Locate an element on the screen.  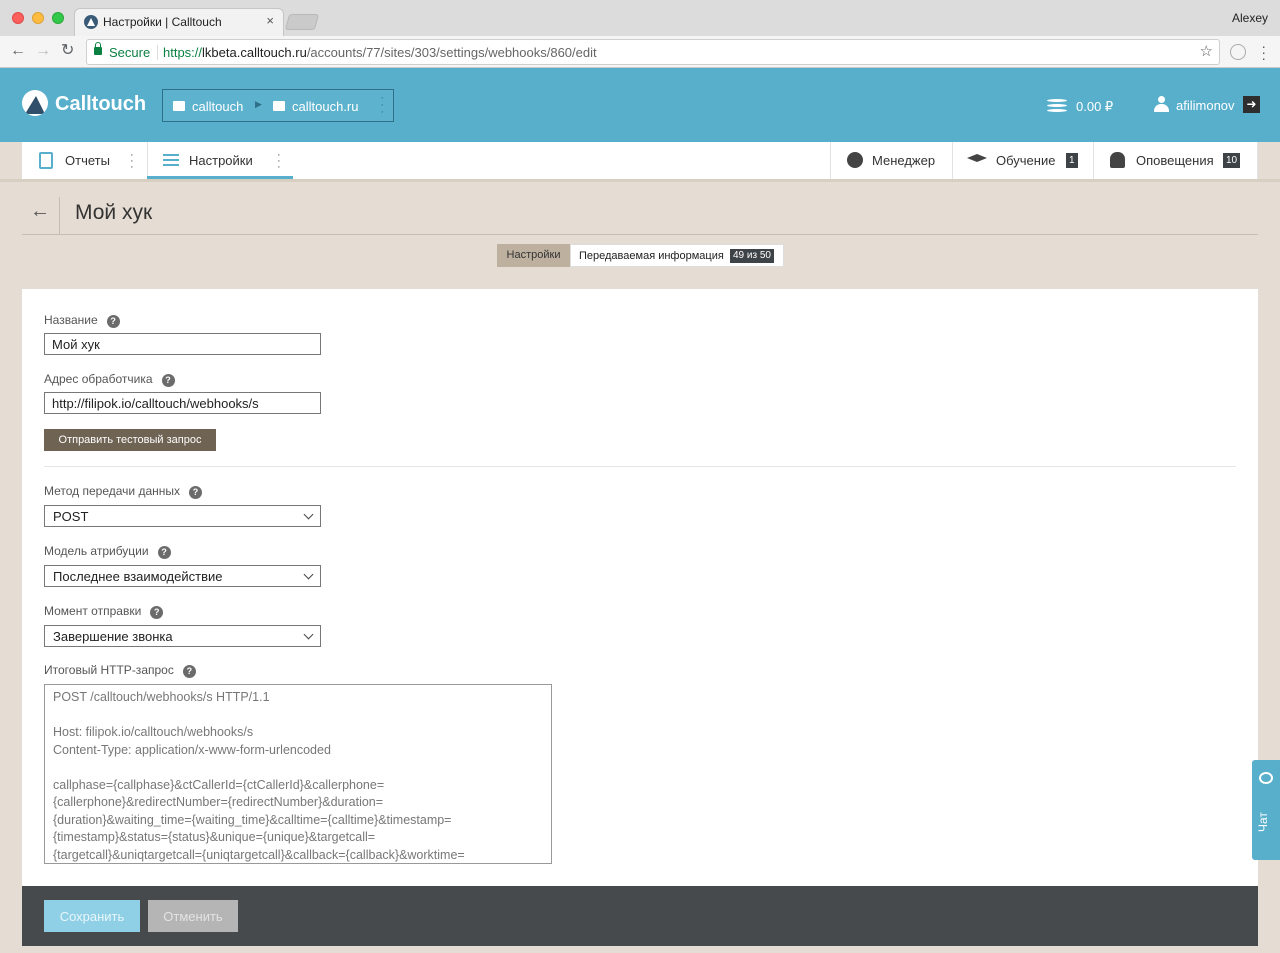
back-button: ← is located at coordinates (40, 211).